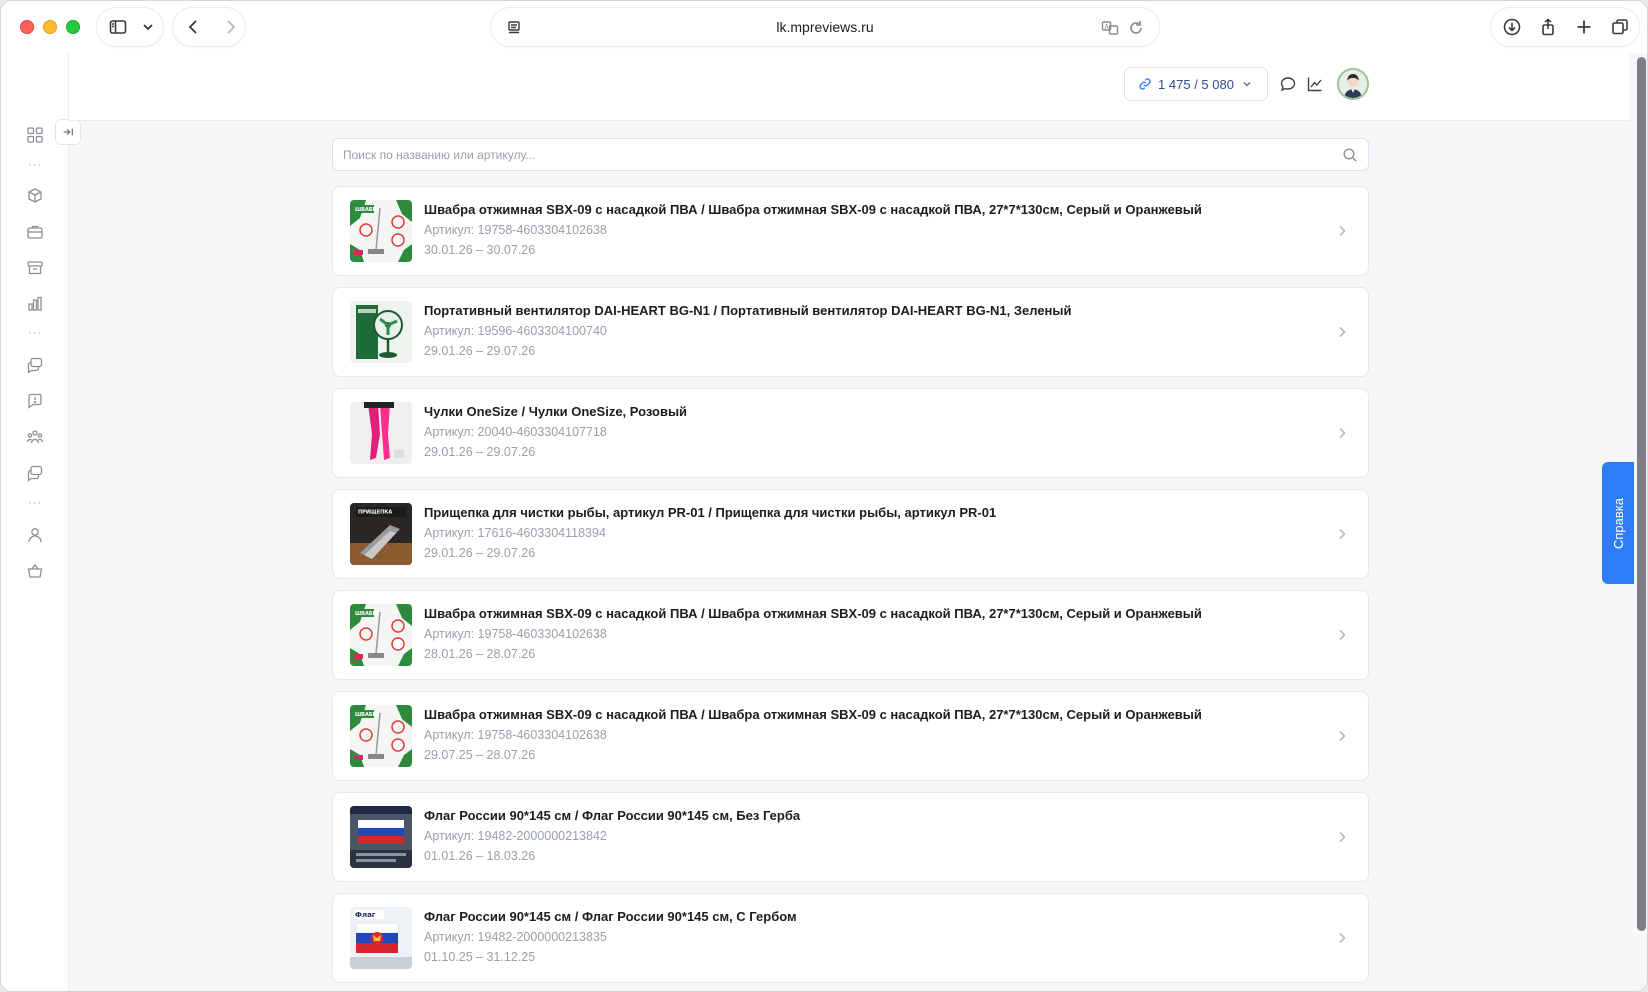 Image resolution: width=1648 pixels, height=992 pixels. I want to click on share-icon, so click(1548, 27).